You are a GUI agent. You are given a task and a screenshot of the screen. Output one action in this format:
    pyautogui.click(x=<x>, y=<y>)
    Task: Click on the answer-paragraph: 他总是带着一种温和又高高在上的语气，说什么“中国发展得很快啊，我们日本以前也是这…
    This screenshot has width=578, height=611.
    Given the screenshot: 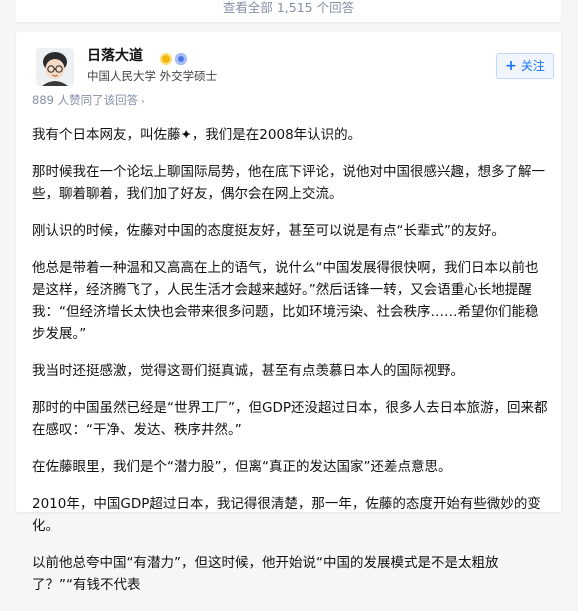 What is the action you would take?
    pyautogui.click(x=285, y=301)
    